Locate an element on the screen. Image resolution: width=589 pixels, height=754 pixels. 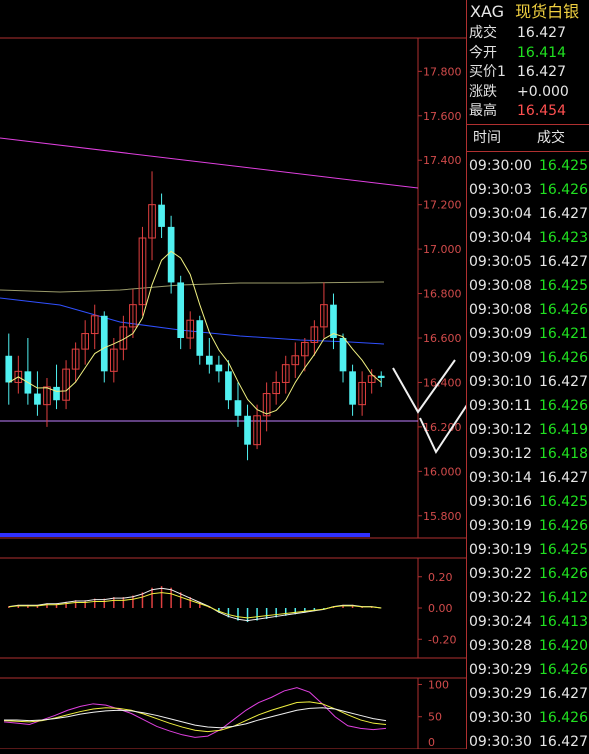
quote-row: 最高 16.454 is located at coordinates (528, 112).